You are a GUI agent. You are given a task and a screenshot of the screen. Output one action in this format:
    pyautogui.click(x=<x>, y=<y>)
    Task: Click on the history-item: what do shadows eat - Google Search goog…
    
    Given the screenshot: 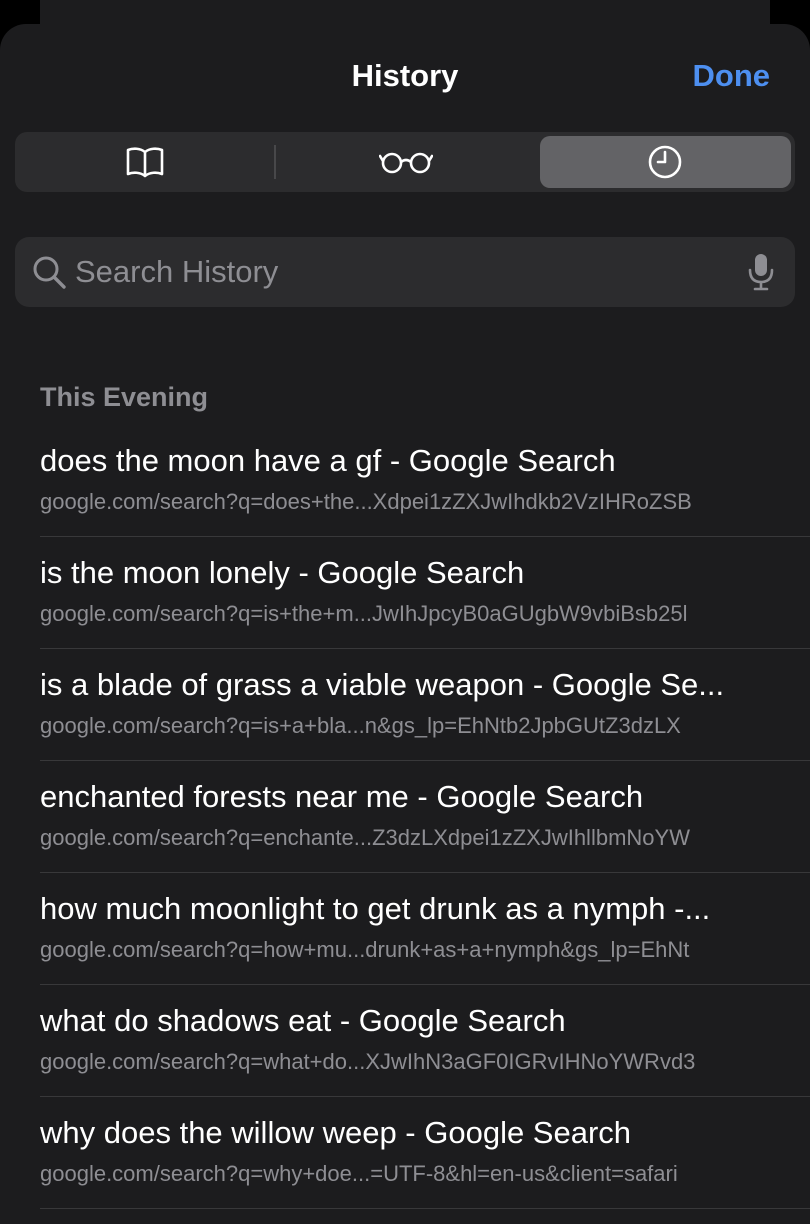 What is the action you would take?
    pyautogui.click(x=405, y=1041)
    